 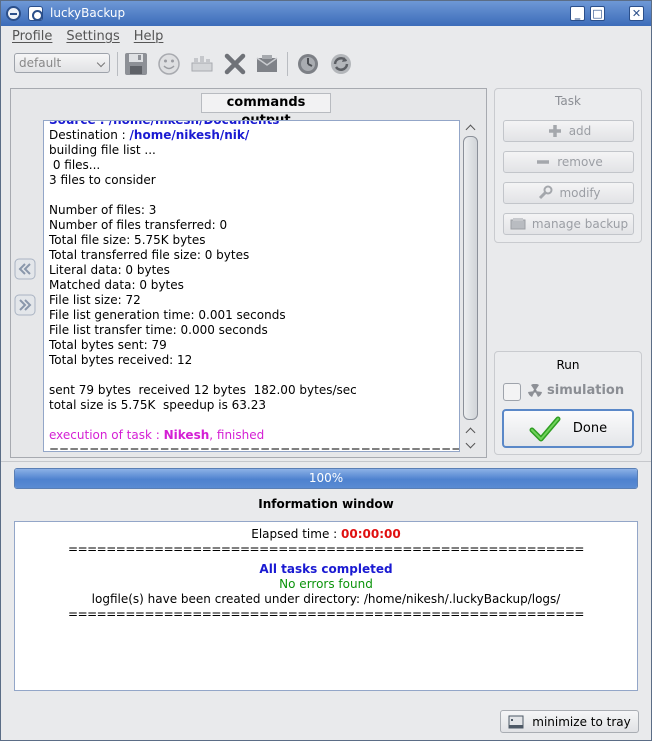 I want to click on tray-icon, so click(x=516, y=721).